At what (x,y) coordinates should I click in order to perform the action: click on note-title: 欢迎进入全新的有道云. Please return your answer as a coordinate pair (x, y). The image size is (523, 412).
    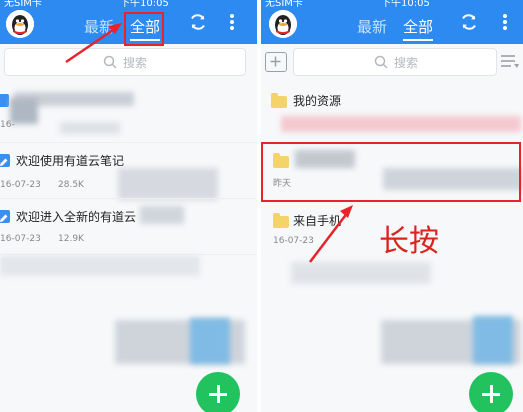
    Looking at the image, I should click on (76, 217).